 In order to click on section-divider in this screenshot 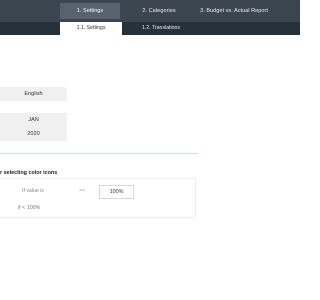, I will do `click(99, 153)`.